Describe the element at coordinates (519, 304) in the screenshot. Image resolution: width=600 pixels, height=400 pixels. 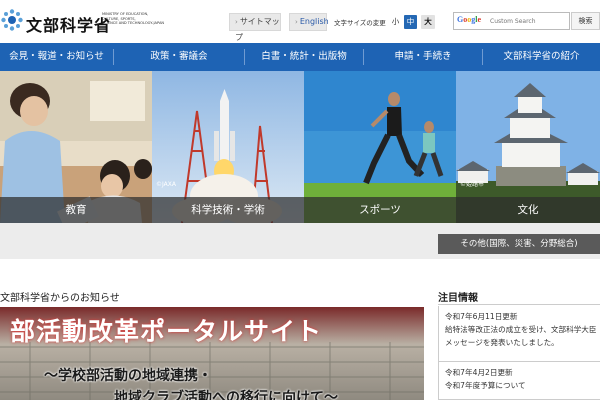
I see `notices-divider` at that location.